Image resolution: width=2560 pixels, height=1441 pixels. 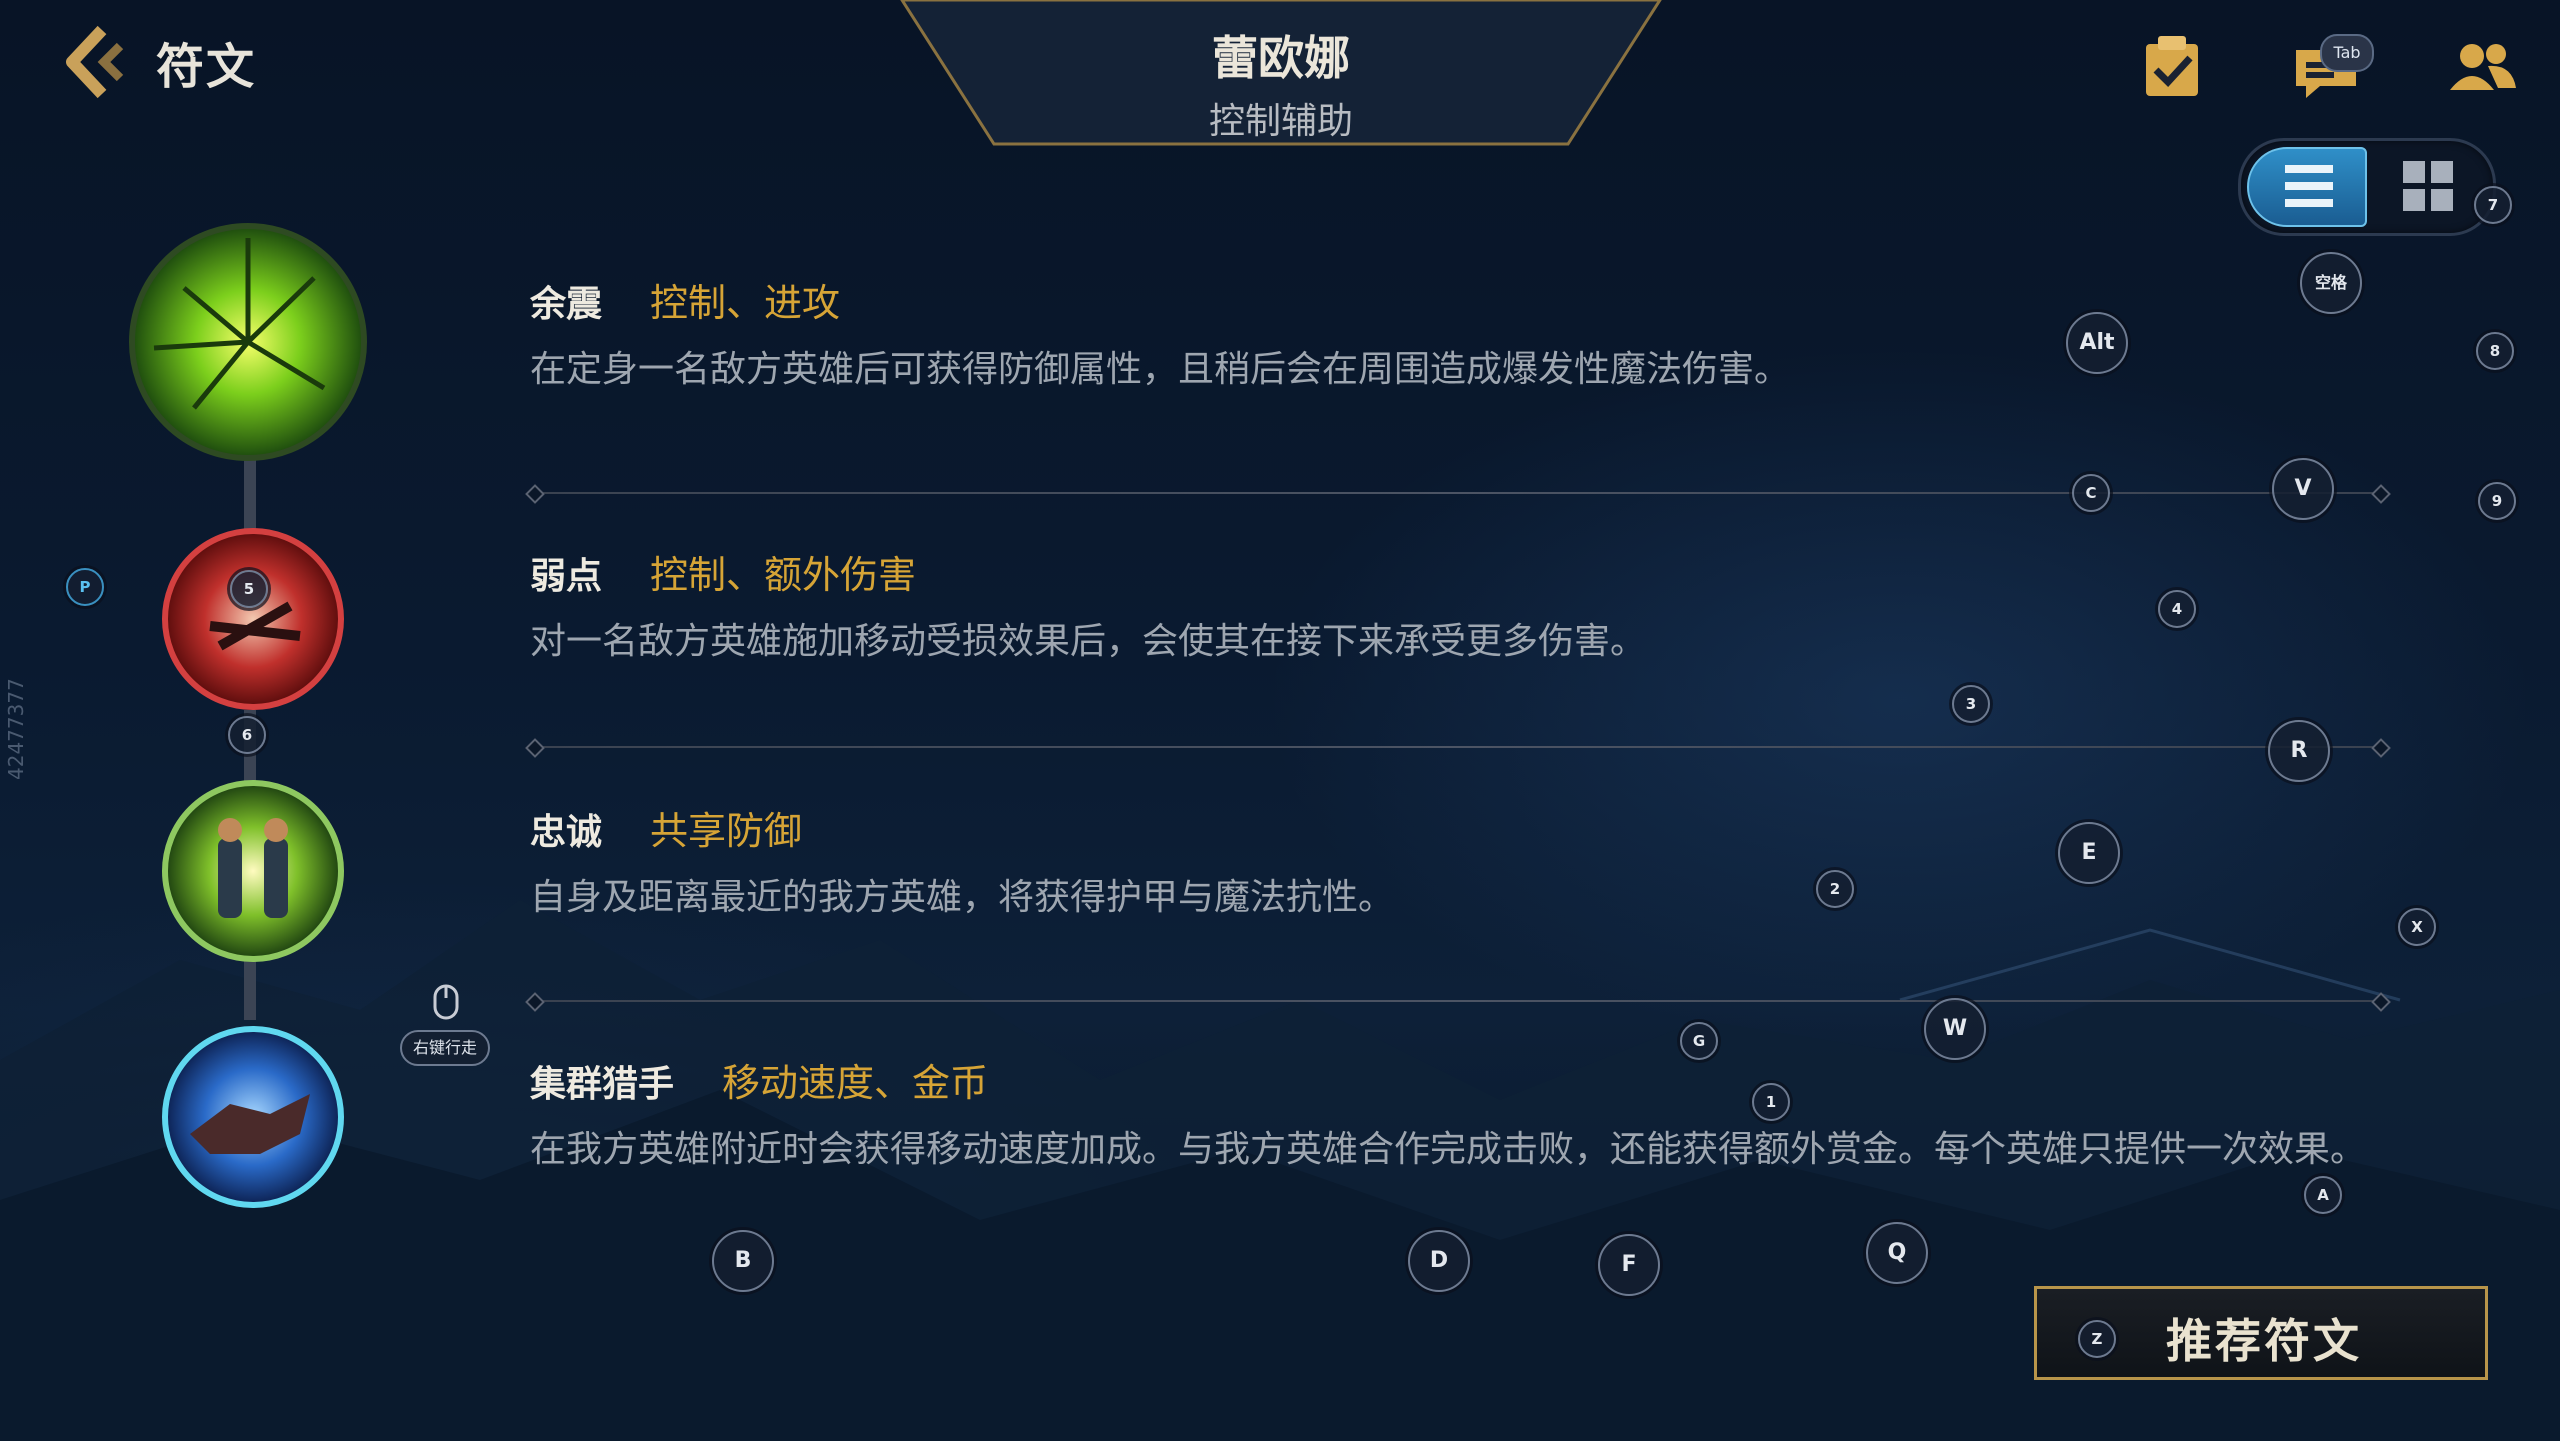 What do you see at coordinates (566, 304) in the screenshot?
I see `rune-name: 余震` at bounding box center [566, 304].